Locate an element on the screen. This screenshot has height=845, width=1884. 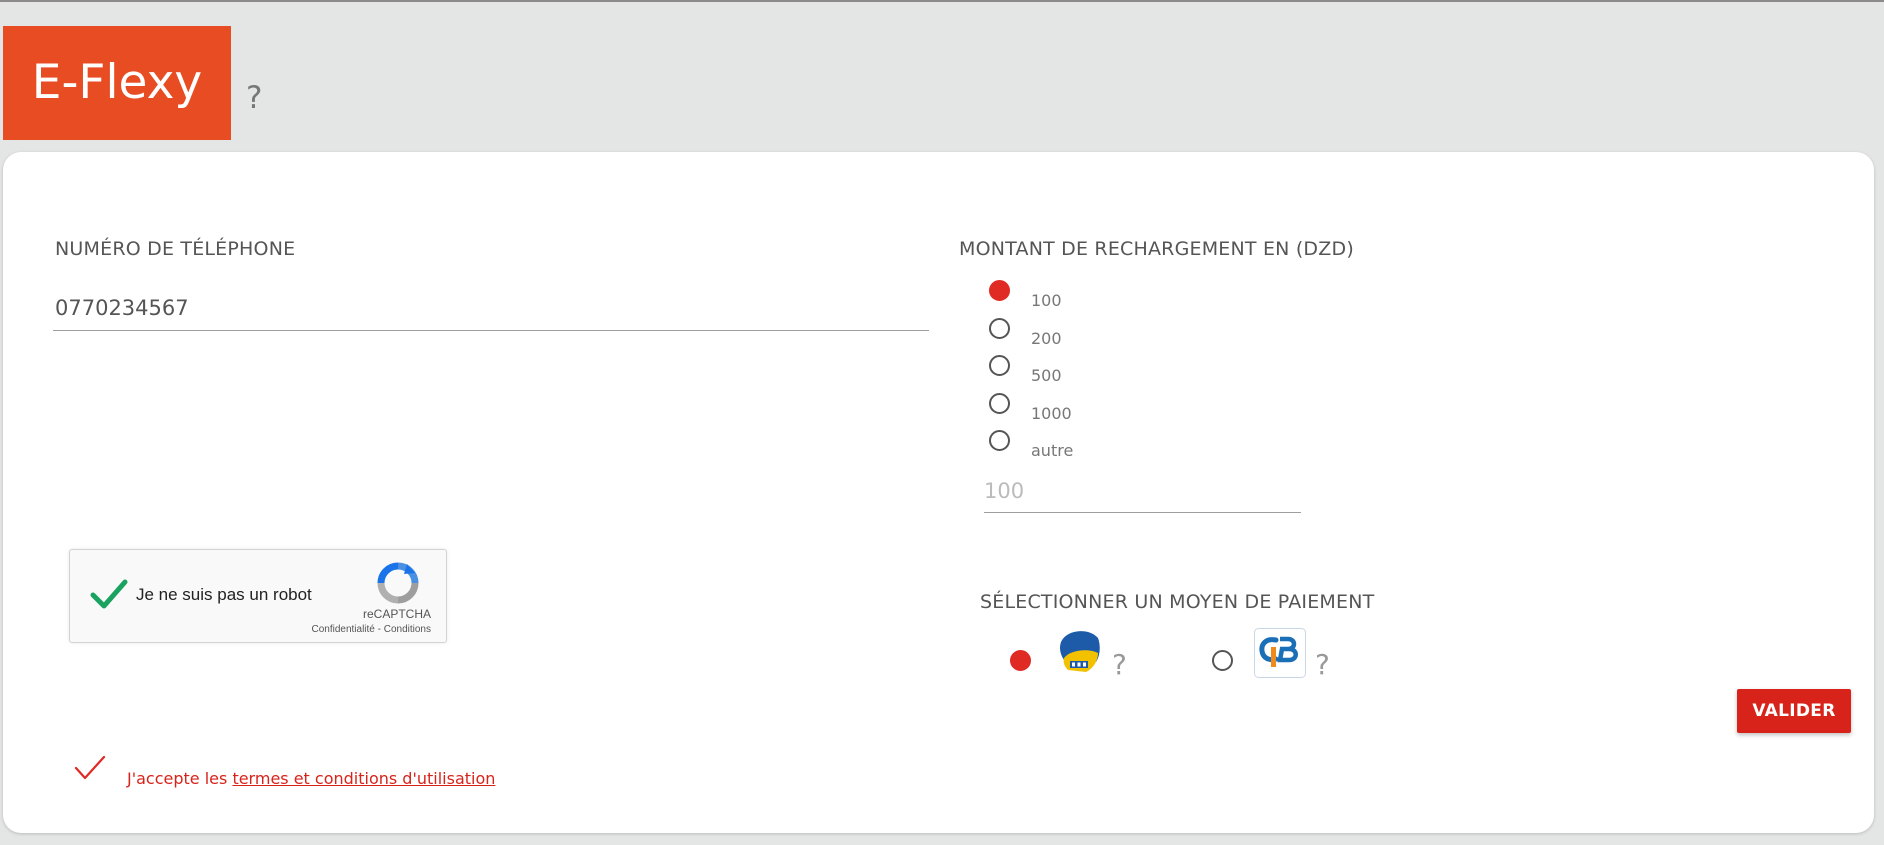
terms-prefix: J'accepte les is located at coordinates (180, 778).